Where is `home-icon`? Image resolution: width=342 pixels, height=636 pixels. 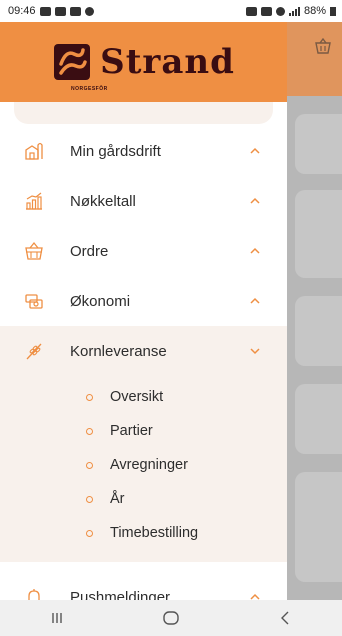
home-icon is located at coordinates (171, 618).